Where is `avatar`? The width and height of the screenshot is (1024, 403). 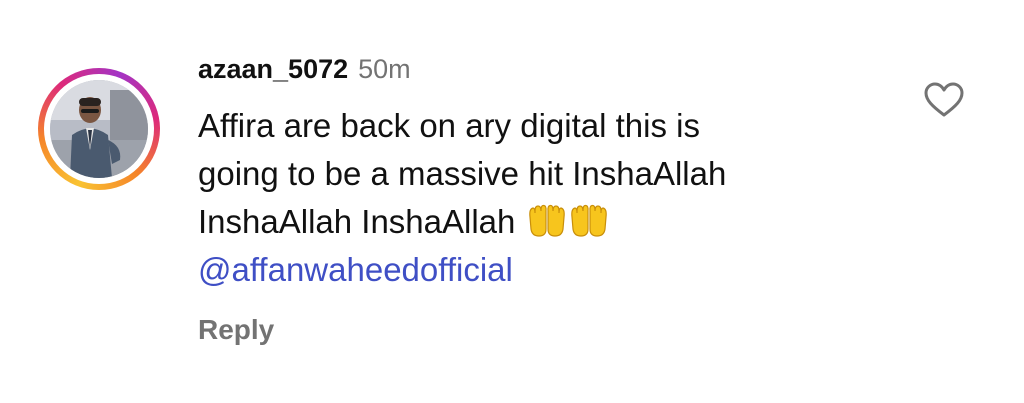 avatar is located at coordinates (99, 129).